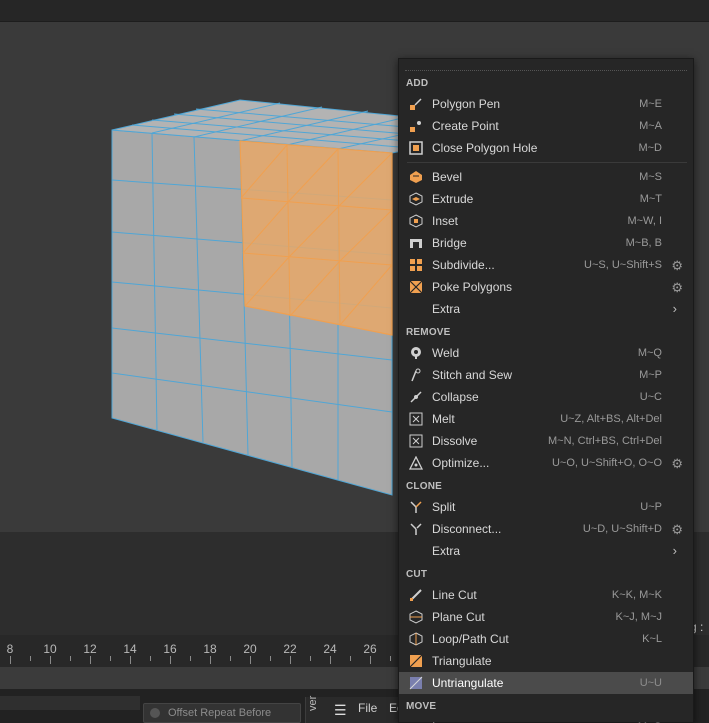 The image size is (709, 723). Describe the element at coordinates (416, 661) in the screenshot. I see `triangulate-icon` at that location.